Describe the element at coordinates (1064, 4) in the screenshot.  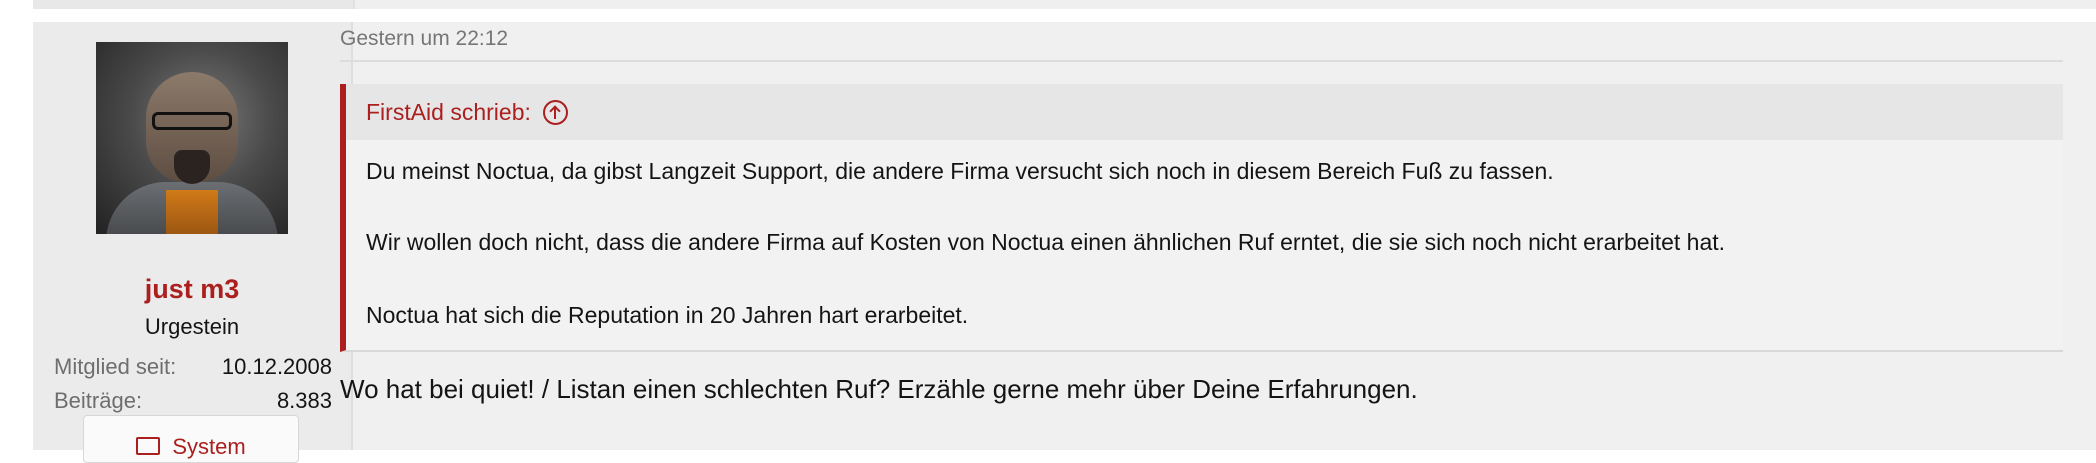
I see `previous-post-bottom` at that location.